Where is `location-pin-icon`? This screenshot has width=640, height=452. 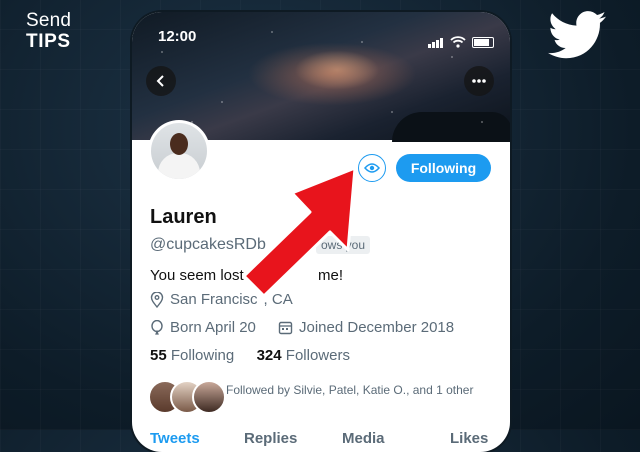
location-pin-icon is located at coordinates (157, 299).